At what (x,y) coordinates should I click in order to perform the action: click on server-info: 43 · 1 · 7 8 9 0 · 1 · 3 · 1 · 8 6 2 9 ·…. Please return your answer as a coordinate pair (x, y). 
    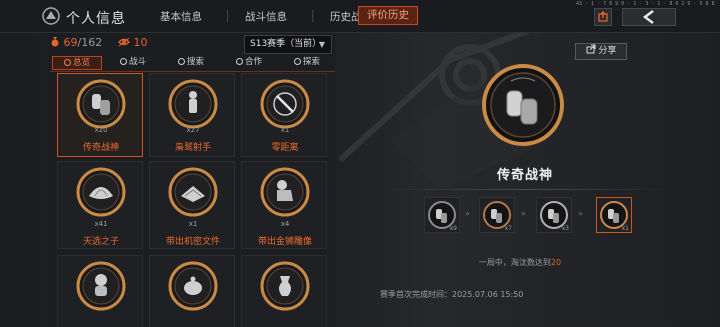
    Looking at the image, I should click on (645, 4).